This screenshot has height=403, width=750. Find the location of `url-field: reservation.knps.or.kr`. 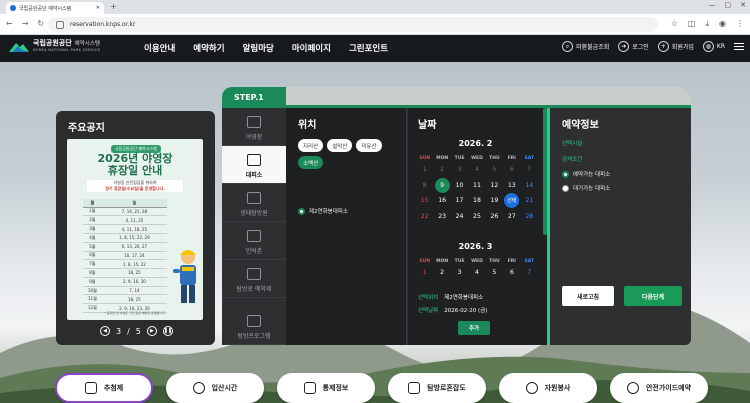

url-field: reservation.knps.or.kr is located at coordinates (353, 24).